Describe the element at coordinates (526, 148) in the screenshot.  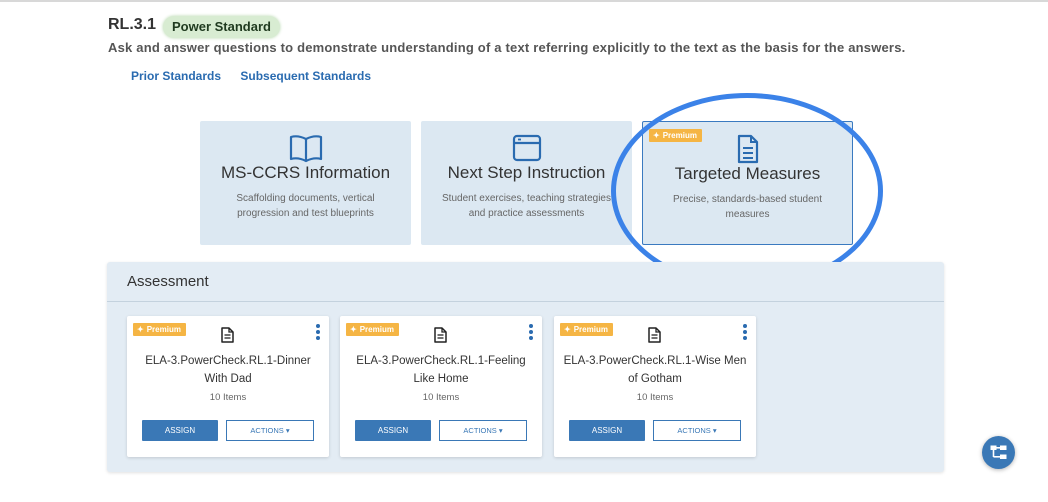
I see `browser-window-icon` at that location.